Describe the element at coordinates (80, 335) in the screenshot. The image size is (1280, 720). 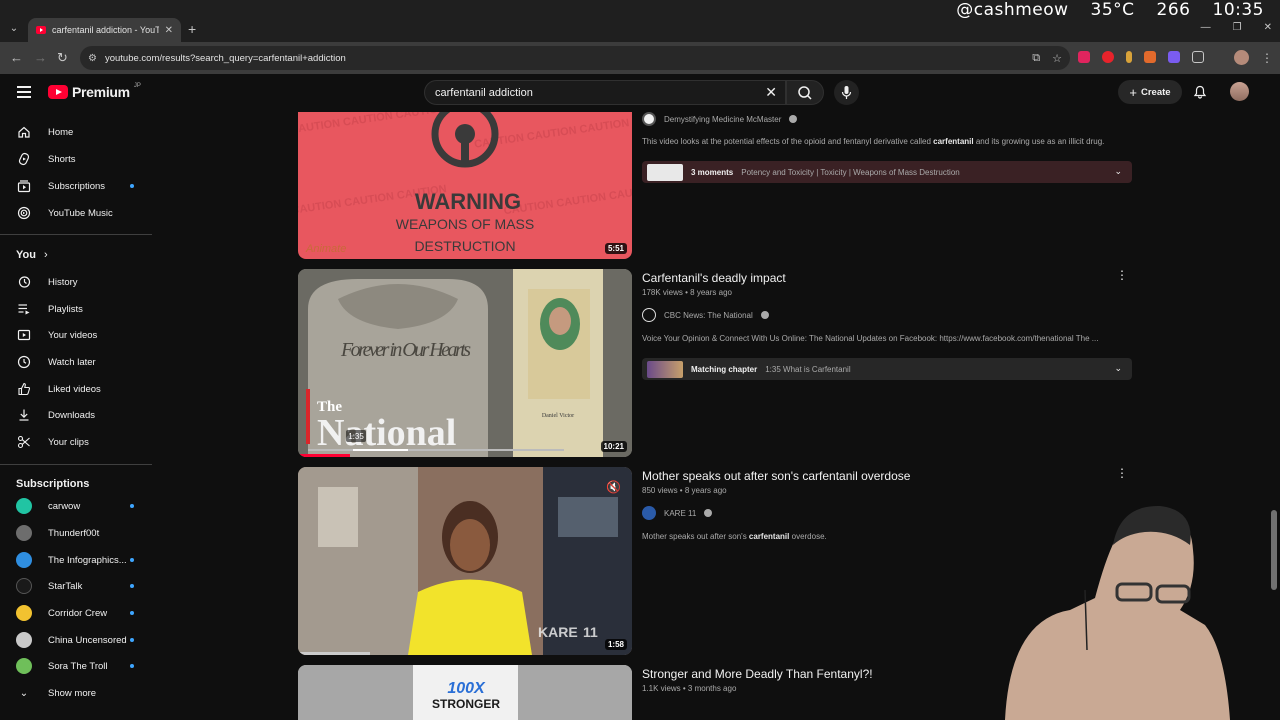
I see `sidebar-item-your-videos: Your videos` at that location.